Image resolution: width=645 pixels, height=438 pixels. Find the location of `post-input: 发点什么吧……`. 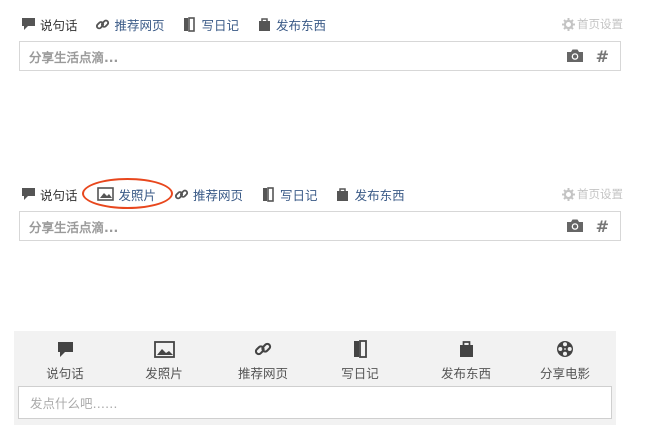

post-input: 发点什么吧…… is located at coordinates (315, 402).